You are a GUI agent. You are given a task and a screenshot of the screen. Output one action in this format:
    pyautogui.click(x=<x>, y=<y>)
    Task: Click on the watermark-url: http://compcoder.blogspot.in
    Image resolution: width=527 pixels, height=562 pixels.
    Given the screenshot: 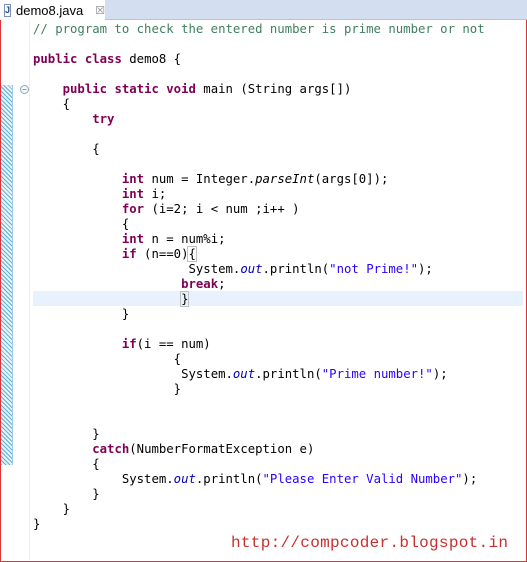 What is the action you would take?
    pyautogui.click(x=370, y=543)
    